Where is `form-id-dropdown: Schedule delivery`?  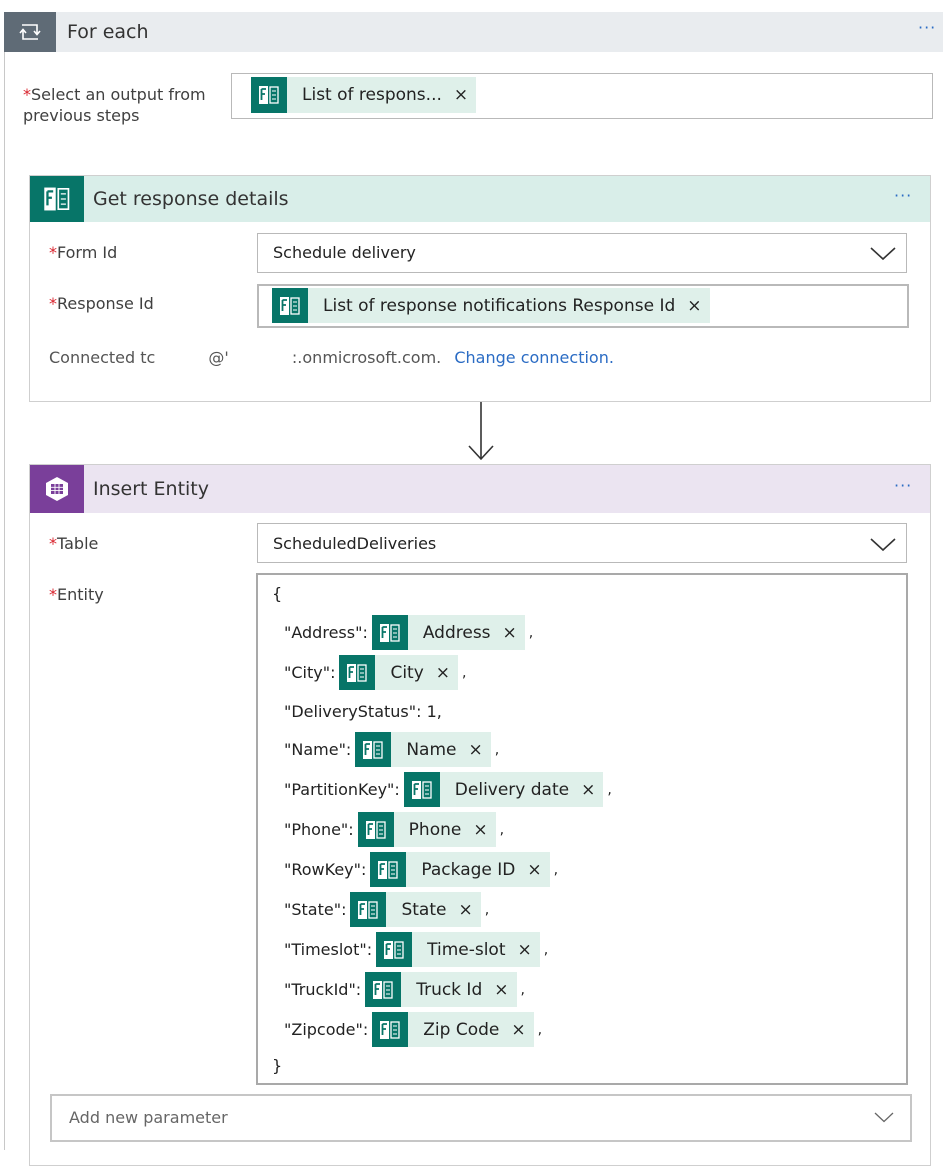 form-id-dropdown: Schedule delivery is located at coordinates (582, 253).